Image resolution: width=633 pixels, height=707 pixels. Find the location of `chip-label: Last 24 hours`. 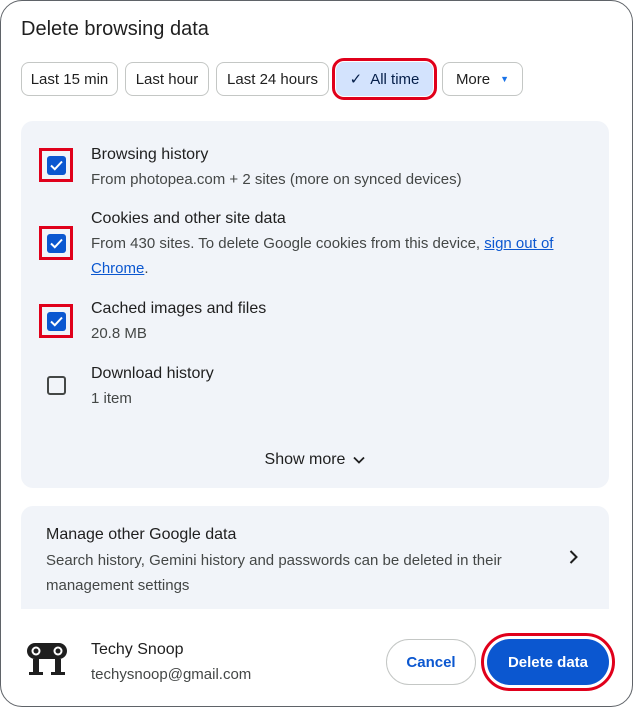

chip-label: Last 24 hours is located at coordinates (272, 79).